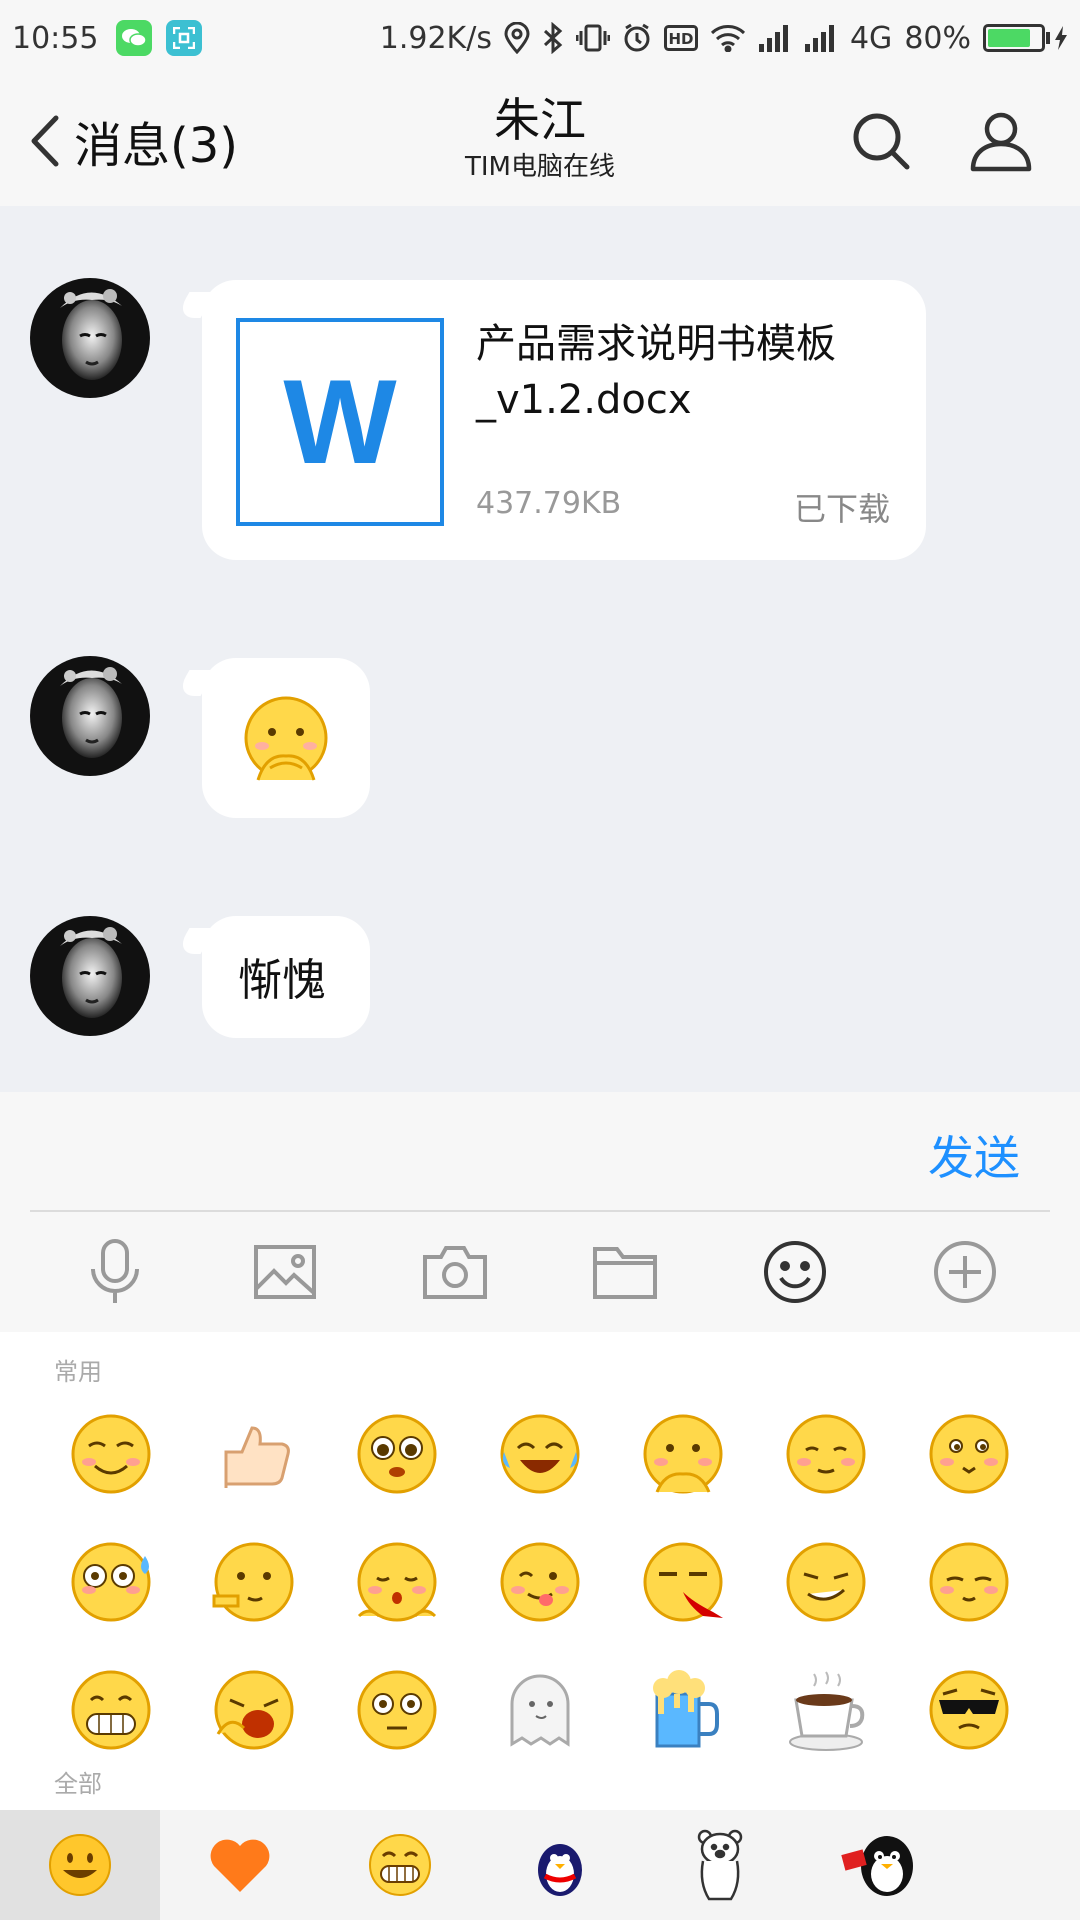  I want to click on smile-blush-emoji-icon, so click(111, 1454).